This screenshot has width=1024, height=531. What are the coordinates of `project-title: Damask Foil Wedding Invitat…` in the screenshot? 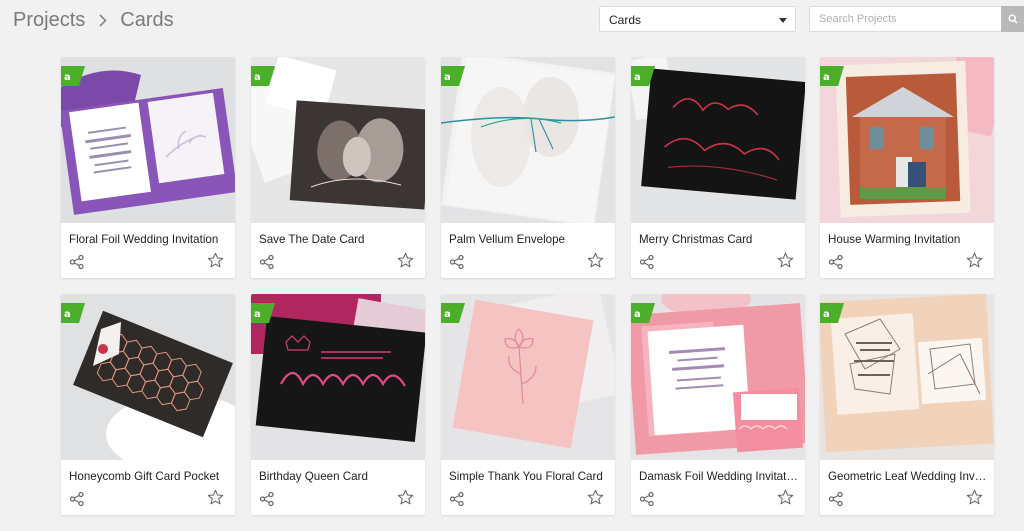 It's located at (719, 476).